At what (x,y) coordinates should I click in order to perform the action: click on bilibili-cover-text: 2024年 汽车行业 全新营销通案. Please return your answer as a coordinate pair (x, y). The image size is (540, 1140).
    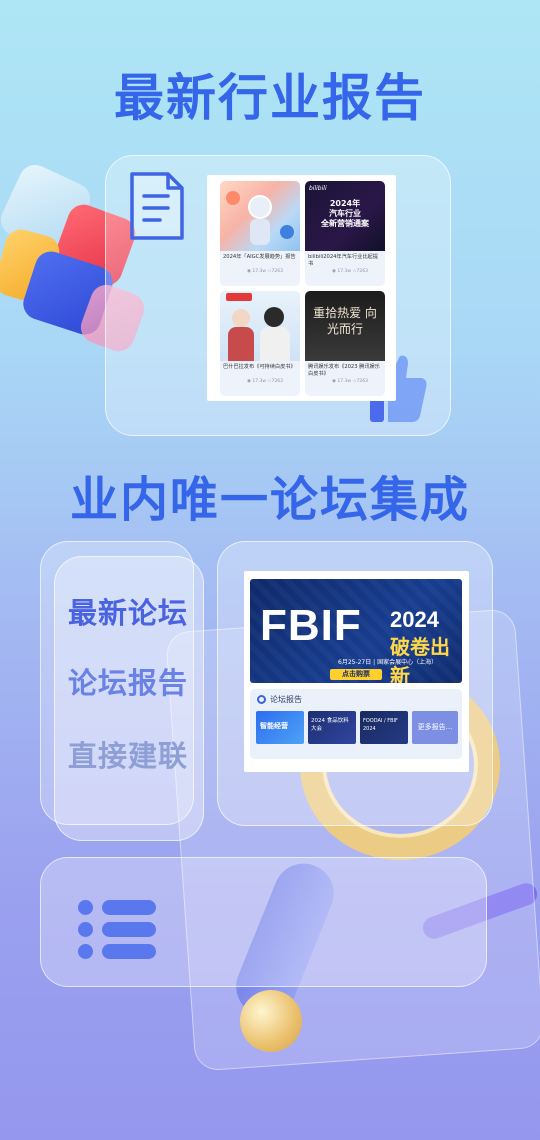
    Looking at the image, I should click on (345, 213).